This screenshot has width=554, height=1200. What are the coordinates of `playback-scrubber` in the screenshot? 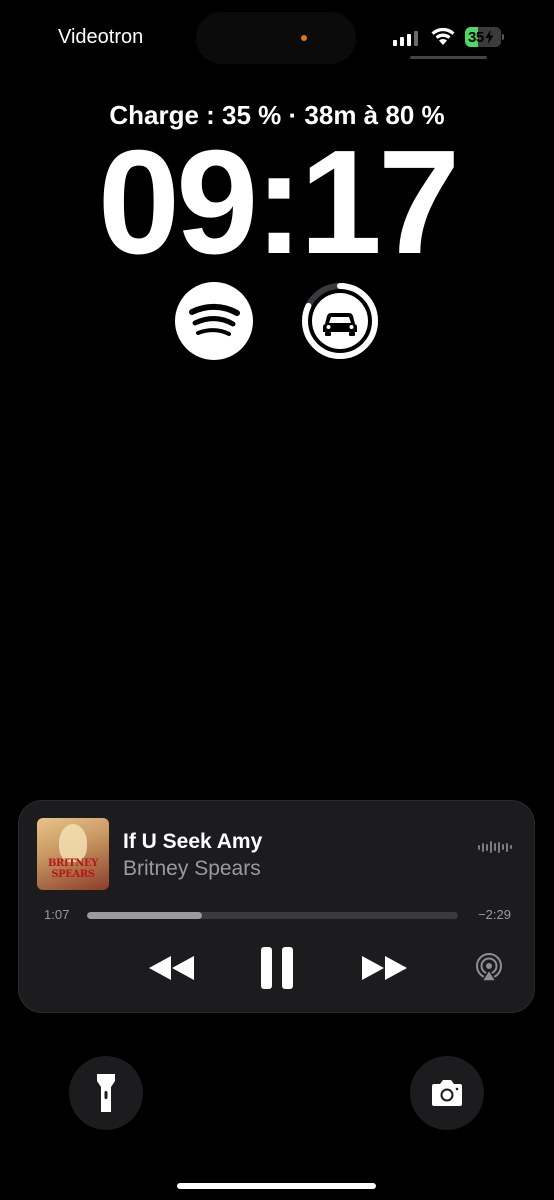 It's located at (272, 915).